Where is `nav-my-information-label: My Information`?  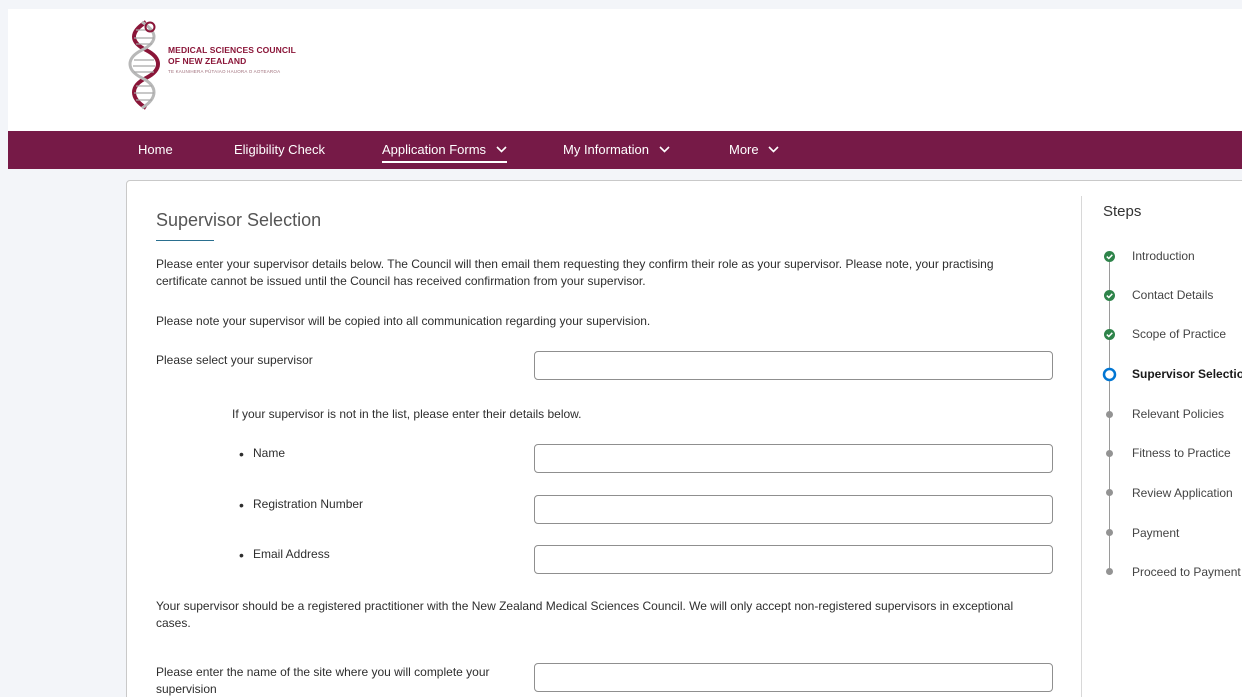
nav-my-information-label: My Information is located at coordinates (606, 149).